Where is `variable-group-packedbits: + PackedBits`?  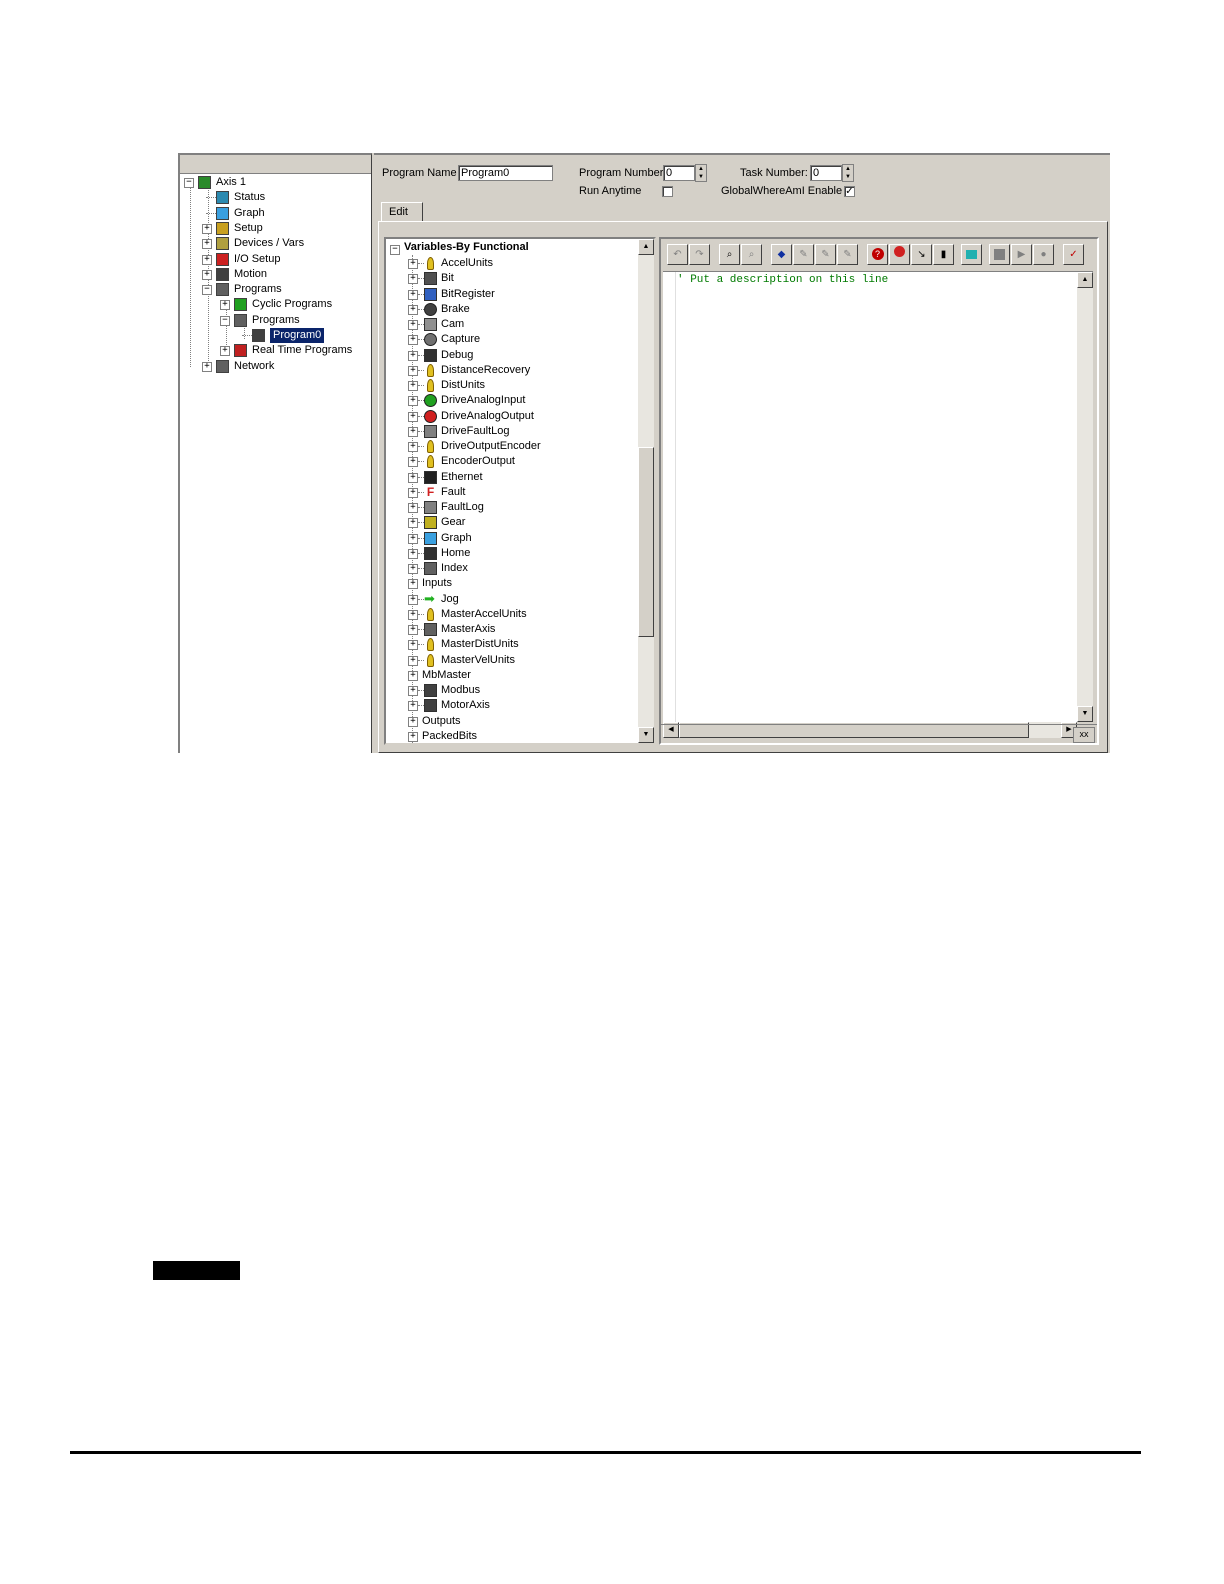
variable-group-packedbits: + PackedBits is located at coordinates (511, 736).